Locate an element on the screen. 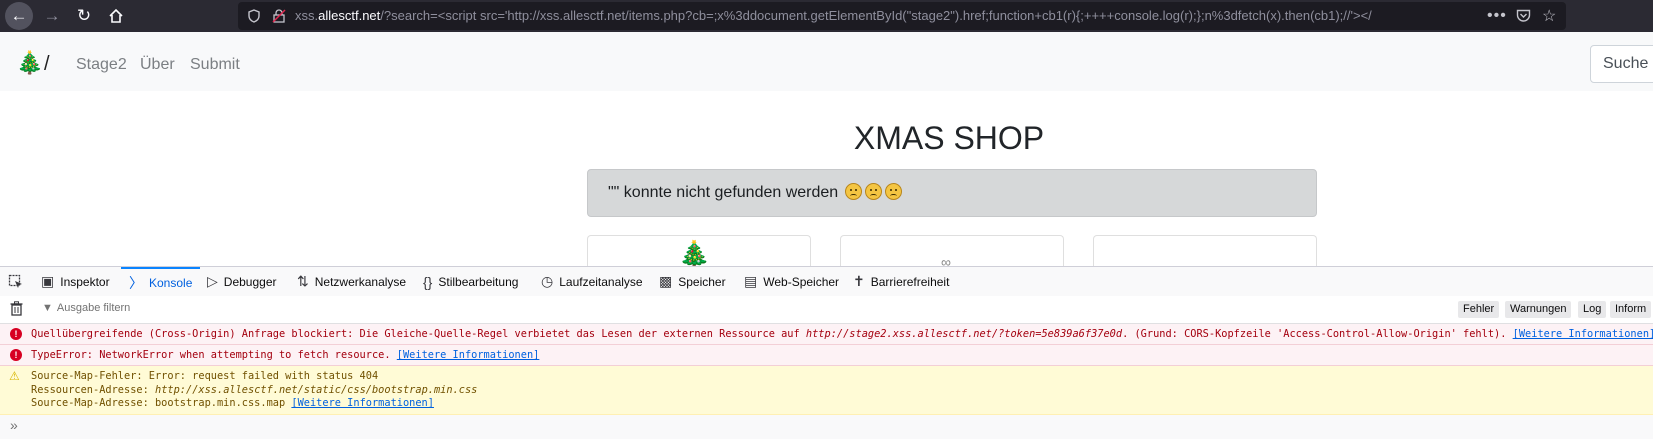 The height and width of the screenshot is (439, 1653). trash-icon is located at coordinates (16, 308).